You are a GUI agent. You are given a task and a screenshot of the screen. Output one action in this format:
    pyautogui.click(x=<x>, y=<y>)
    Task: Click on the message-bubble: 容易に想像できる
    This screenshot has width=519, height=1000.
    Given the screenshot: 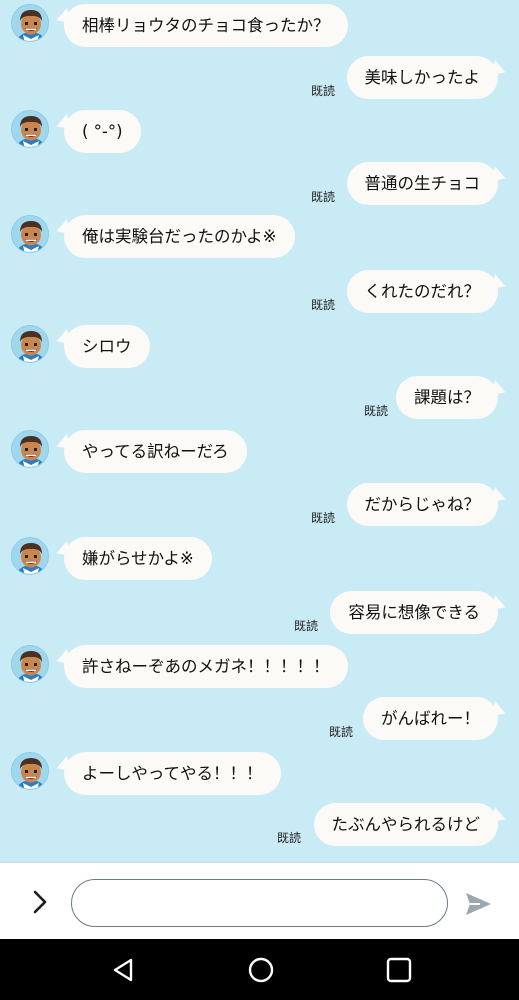 What is the action you would take?
    pyautogui.click(x=414, y=612)
    